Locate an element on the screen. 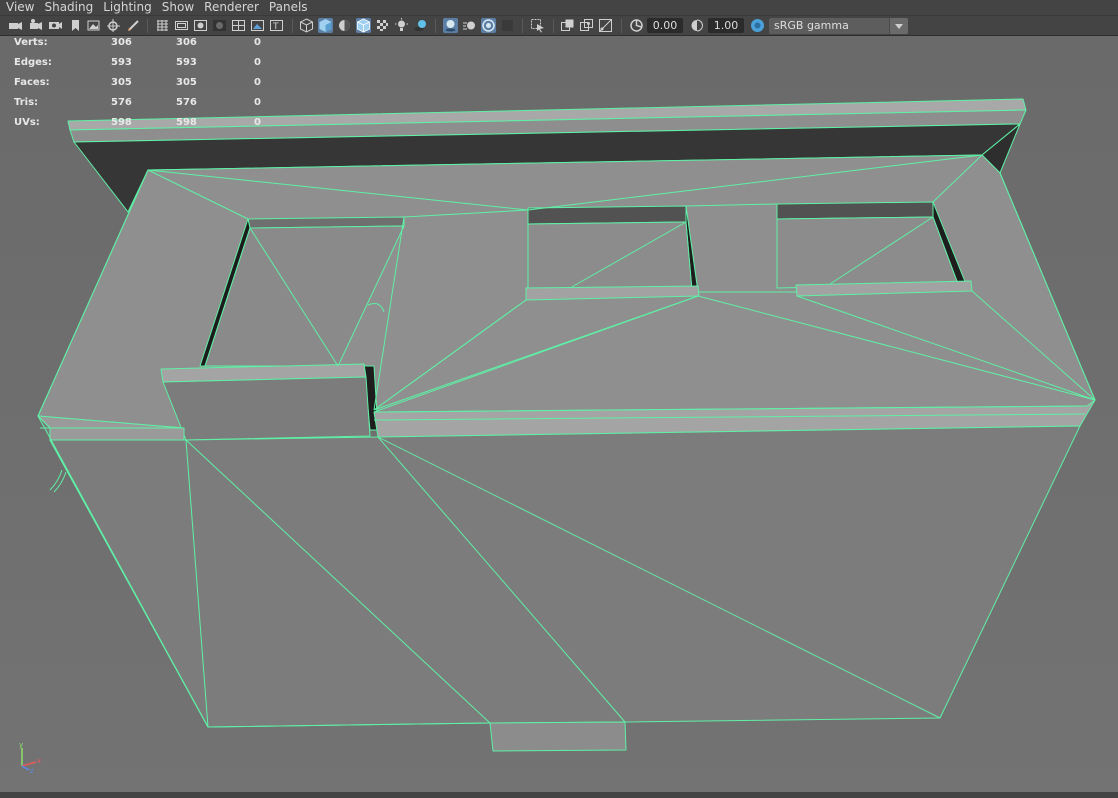 The image size is (1118, 798). color-space-dropdown: sRGB gamma is located at coordinates (838, 26).